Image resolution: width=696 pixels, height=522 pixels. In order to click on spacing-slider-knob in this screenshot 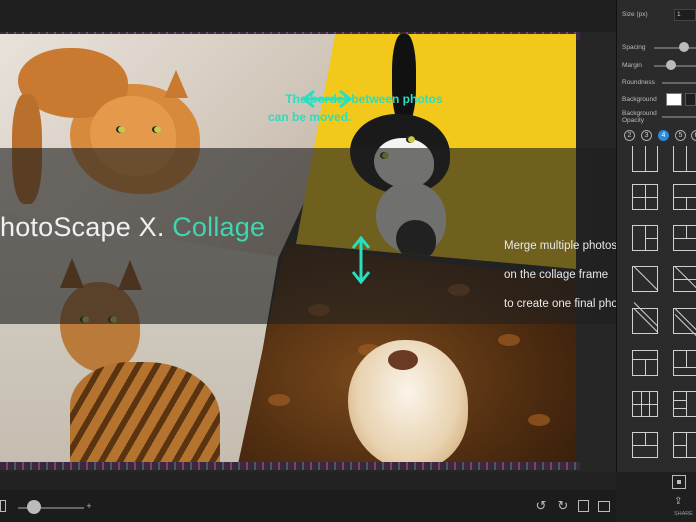, I will do `click(684, 47)`.